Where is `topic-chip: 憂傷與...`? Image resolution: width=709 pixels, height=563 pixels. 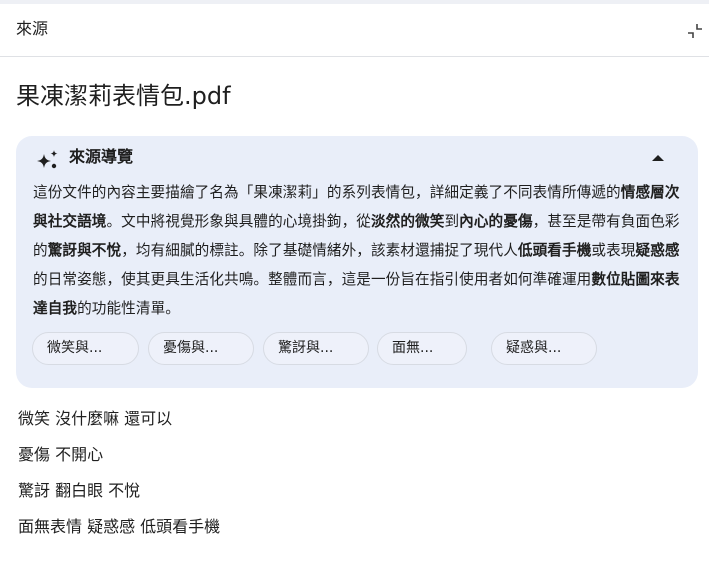 topic-chip: 憂傷與... is located at coordinates (201, 348).